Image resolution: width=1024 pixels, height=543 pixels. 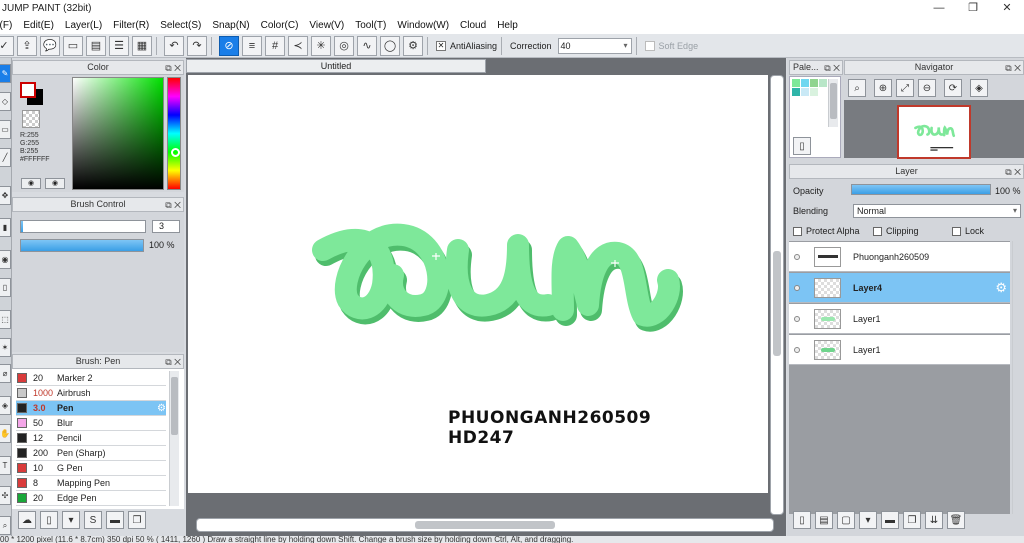 What do you see at coordinates (934, 132) in the screenshot?
I see `navigator-viewport` at bounding box center [934, 132].